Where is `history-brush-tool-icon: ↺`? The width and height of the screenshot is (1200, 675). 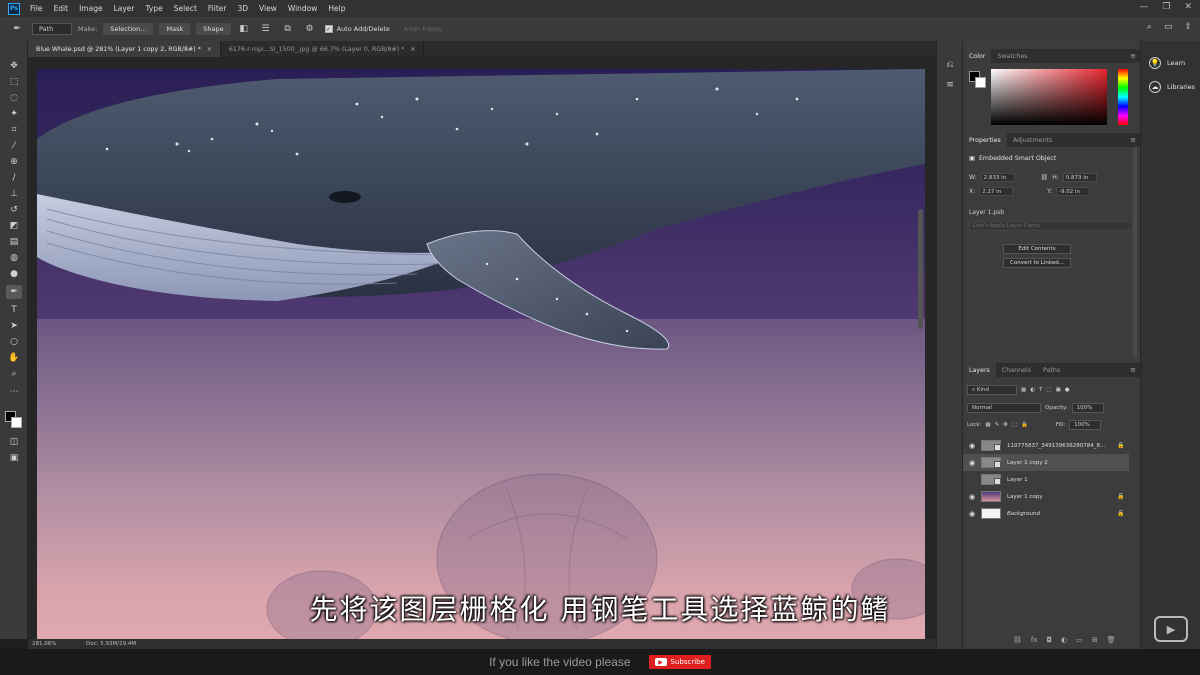
history-brush-tool-icon: ↺ is located at coordinates (14, 210).